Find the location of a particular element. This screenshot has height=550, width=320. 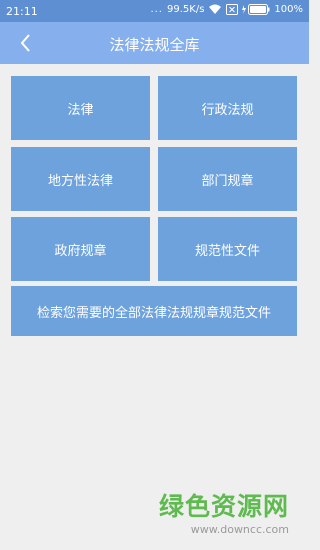

watermark: 绿色资源网 www.downcc.com is located at coordinates (224, 511).